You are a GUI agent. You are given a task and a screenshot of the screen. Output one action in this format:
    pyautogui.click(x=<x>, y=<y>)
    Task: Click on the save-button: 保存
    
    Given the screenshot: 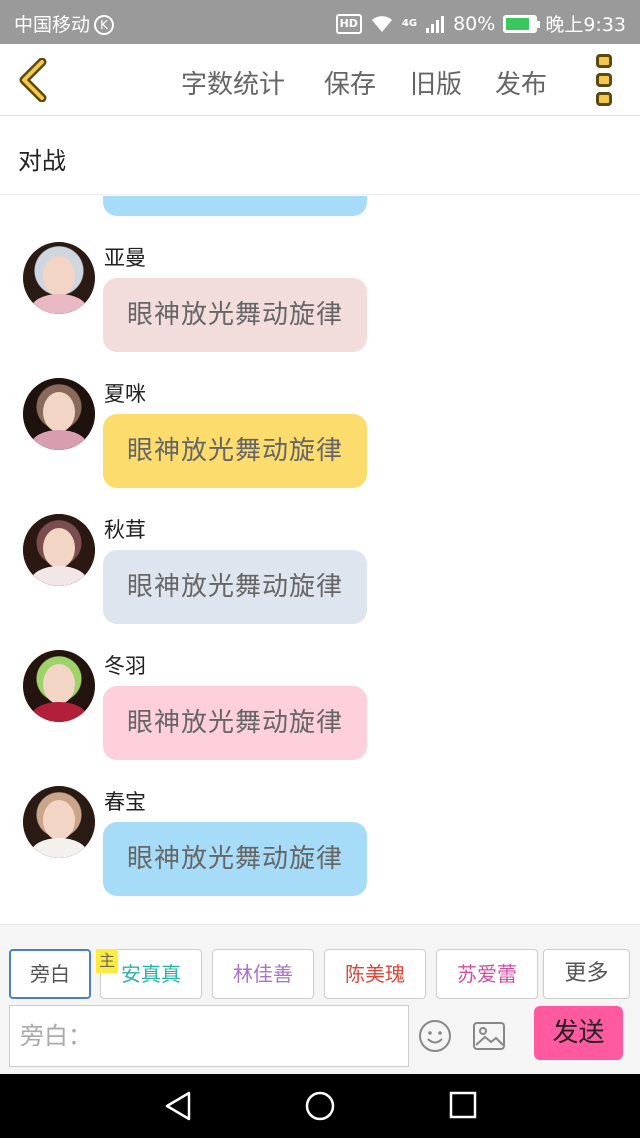 What is the action you would take?
    pyautogui.click(x=350, y=82)
    